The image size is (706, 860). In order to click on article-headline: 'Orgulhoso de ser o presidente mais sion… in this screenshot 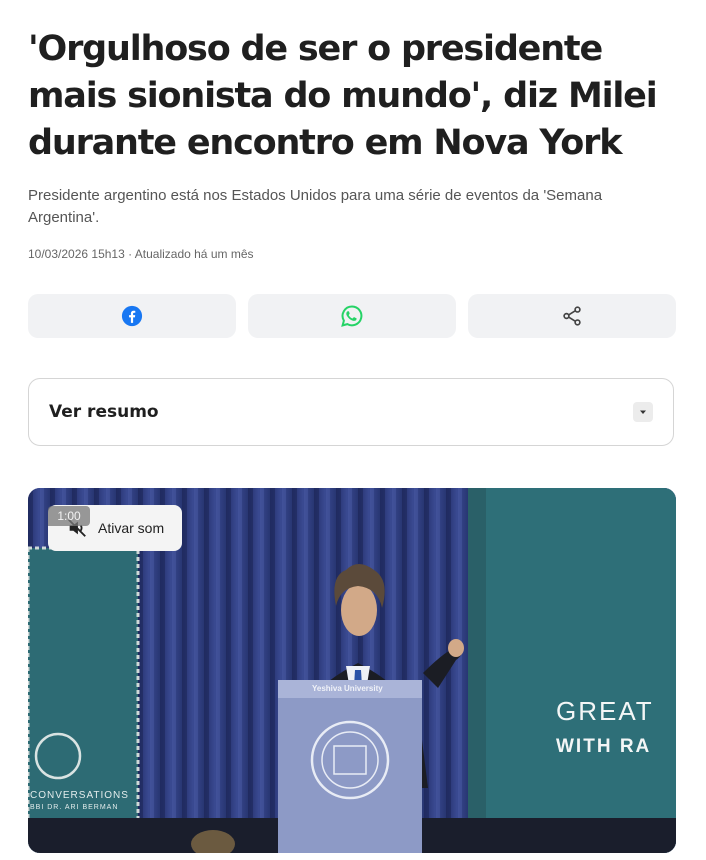, I will do `click(343, 96)`.